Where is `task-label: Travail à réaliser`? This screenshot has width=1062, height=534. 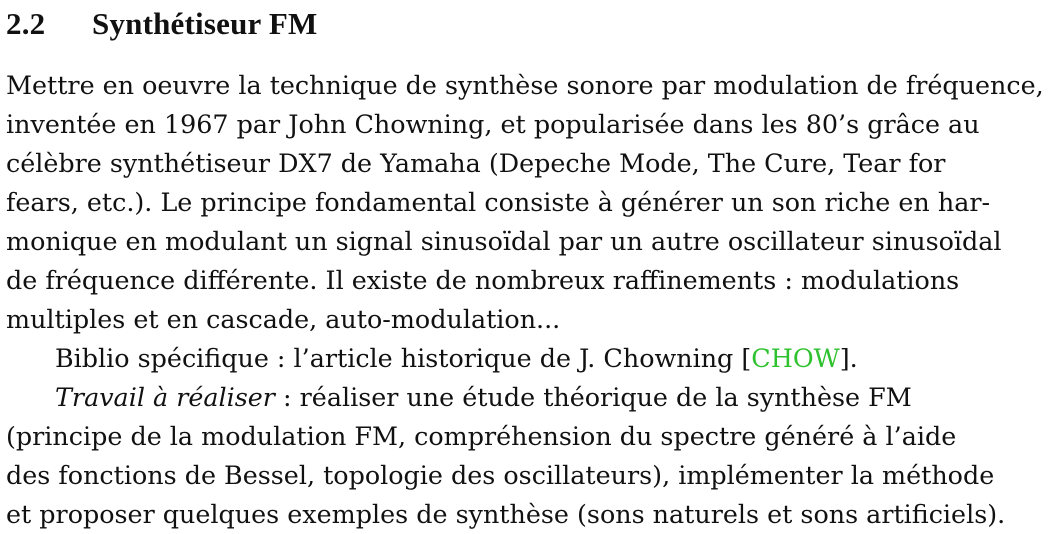 task-label: Travail à réaliser is located at coordinates (165, 397).